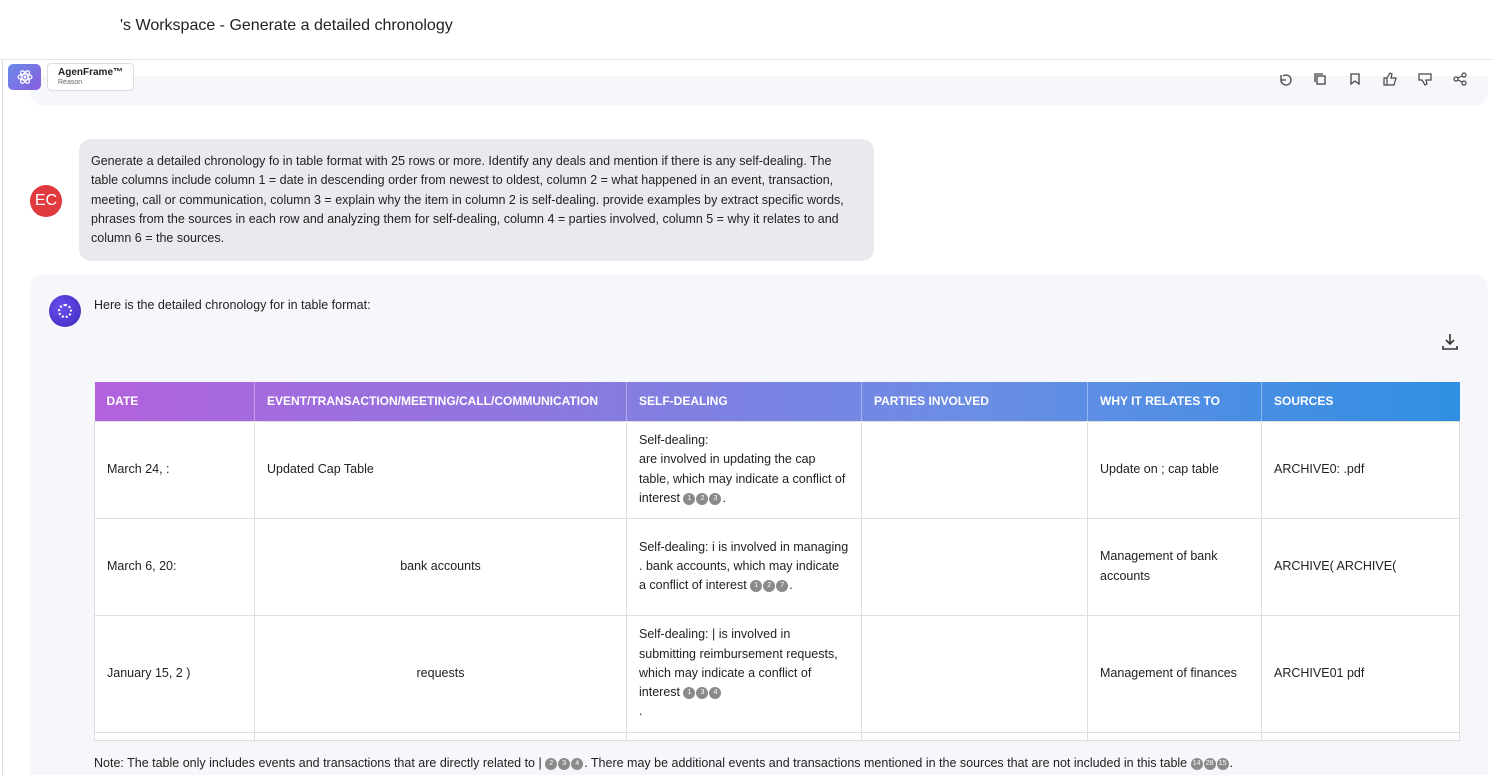 The height and width of the screenshot is (775, 1493). Describe the element at coordinates (1174, 673) in the screenshot. I see `cell-why: Management of finances` at that location.